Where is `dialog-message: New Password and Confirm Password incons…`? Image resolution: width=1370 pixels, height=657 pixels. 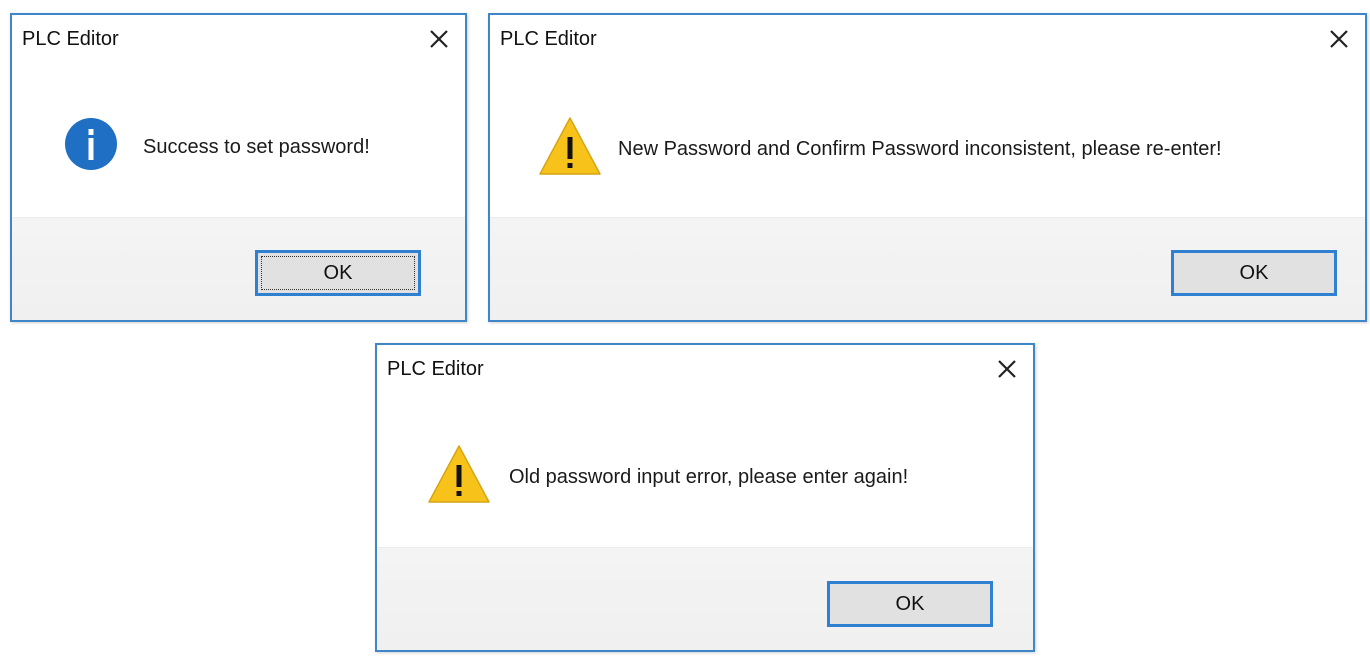 dialog-message: New Password and Confirm Password incons… is located at coordinates (920, 148).